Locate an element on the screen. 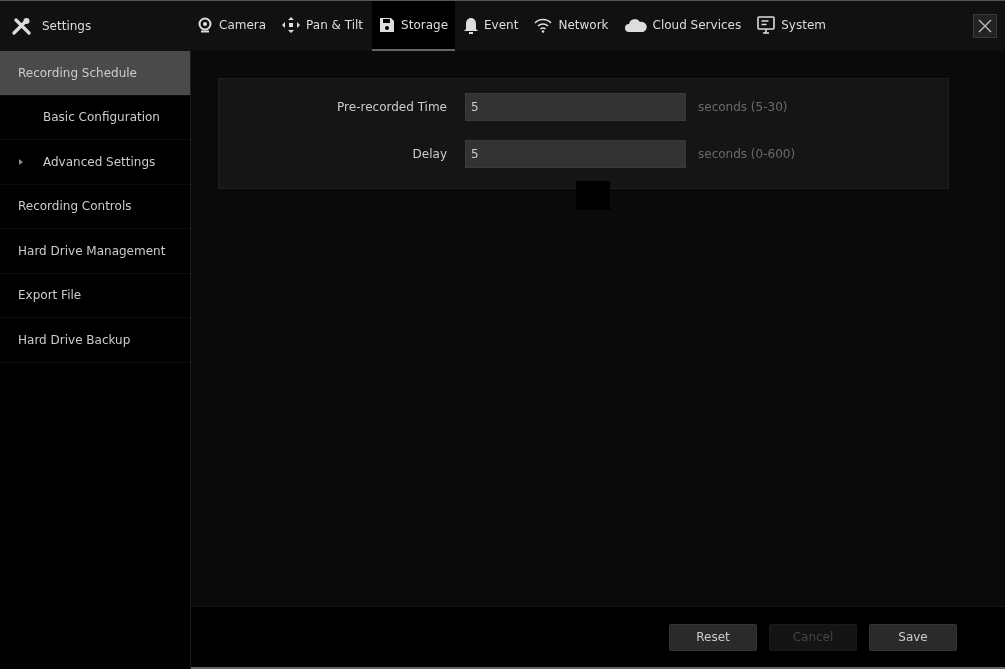 The height and width of the screenshot is (669, 1005). popup-stub is located at coordinates (593, 195).